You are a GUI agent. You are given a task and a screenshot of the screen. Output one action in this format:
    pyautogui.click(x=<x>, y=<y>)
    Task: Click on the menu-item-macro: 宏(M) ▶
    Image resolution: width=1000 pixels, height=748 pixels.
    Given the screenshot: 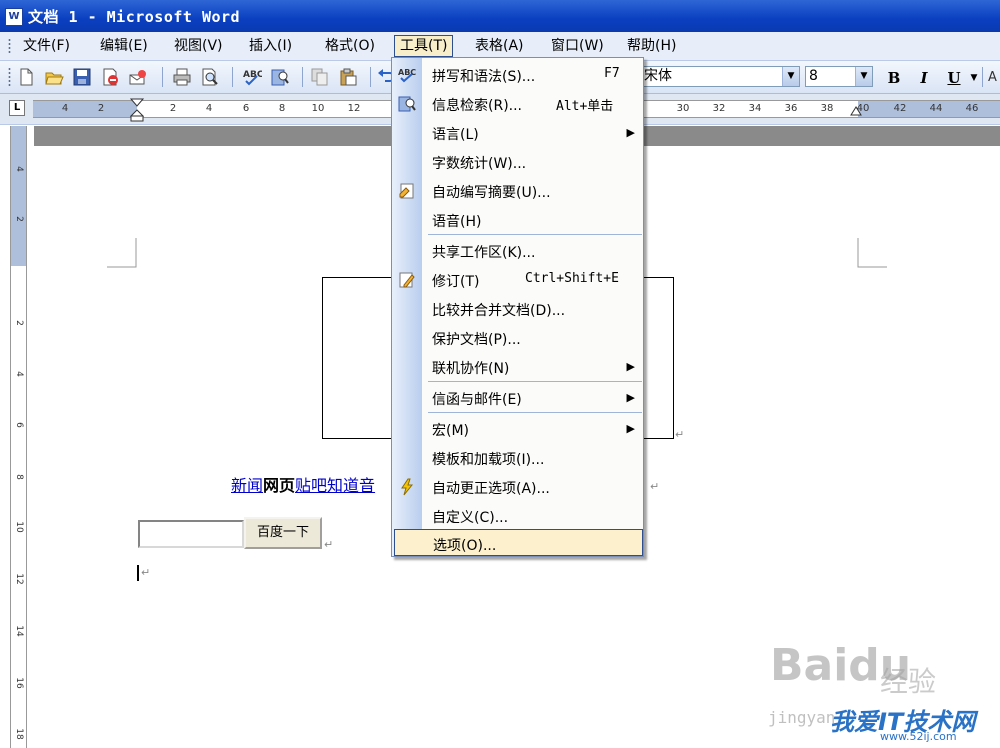 What is the action you would take?
    pyautogui.click(x=517, y=428)
    